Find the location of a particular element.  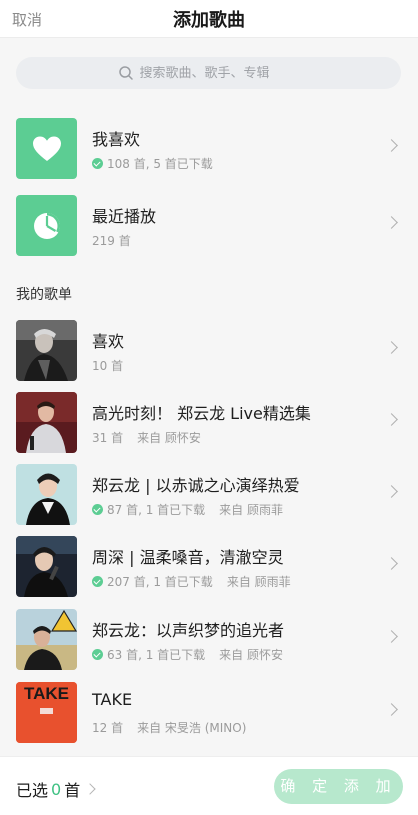

track-count: 10 首 is located at coordinates (108, 366).